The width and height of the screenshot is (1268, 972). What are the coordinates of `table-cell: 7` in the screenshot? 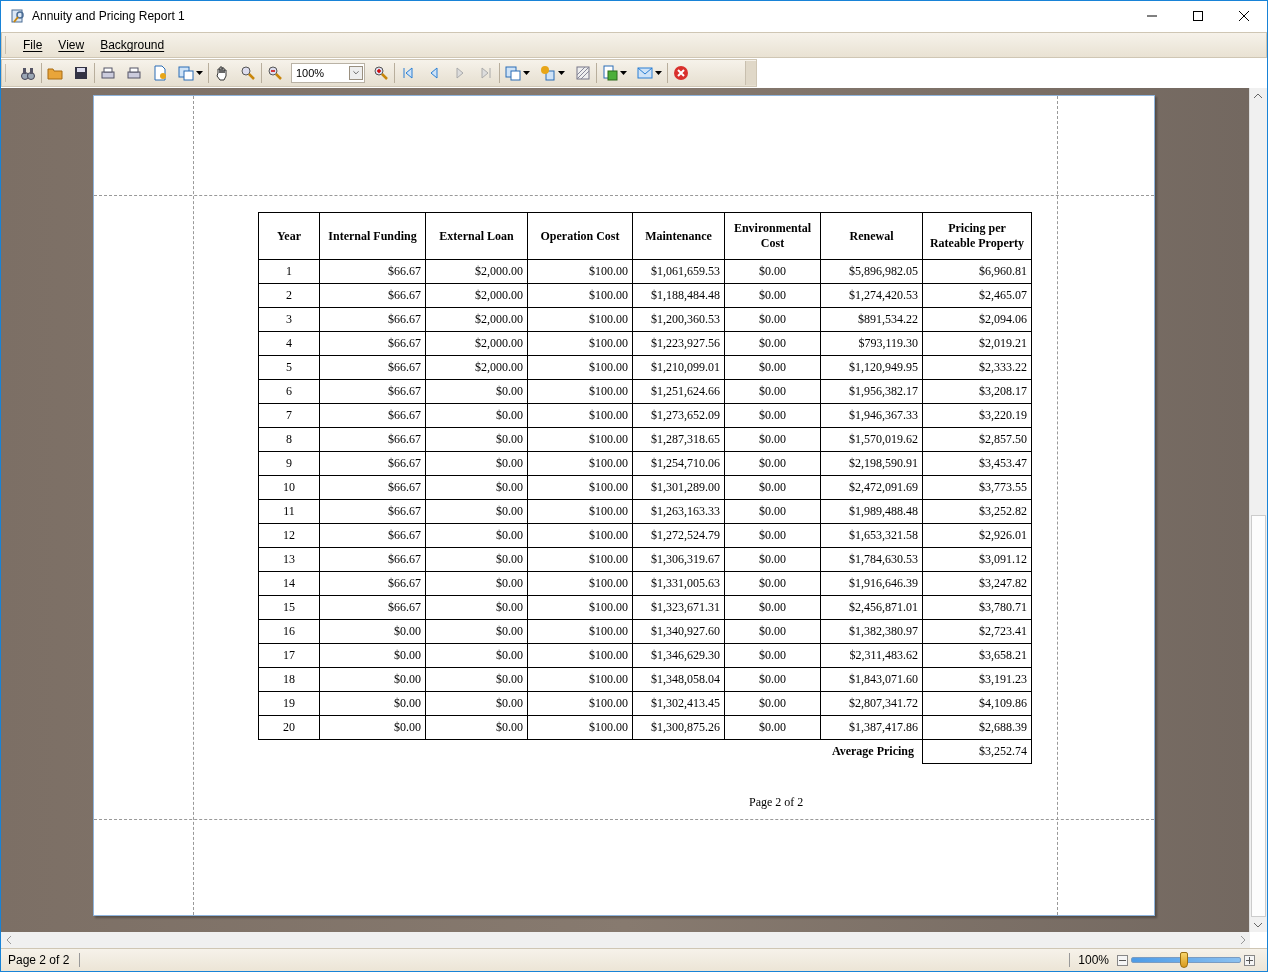 It's located at (289, 415).